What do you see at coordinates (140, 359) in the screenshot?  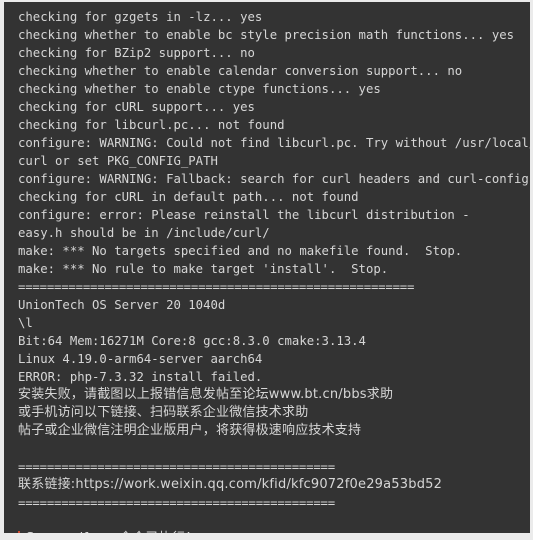 I see `terminal-kernel-line: Linux 4.19.0-arm64-server aarch64` at bounding box center [140, 359].